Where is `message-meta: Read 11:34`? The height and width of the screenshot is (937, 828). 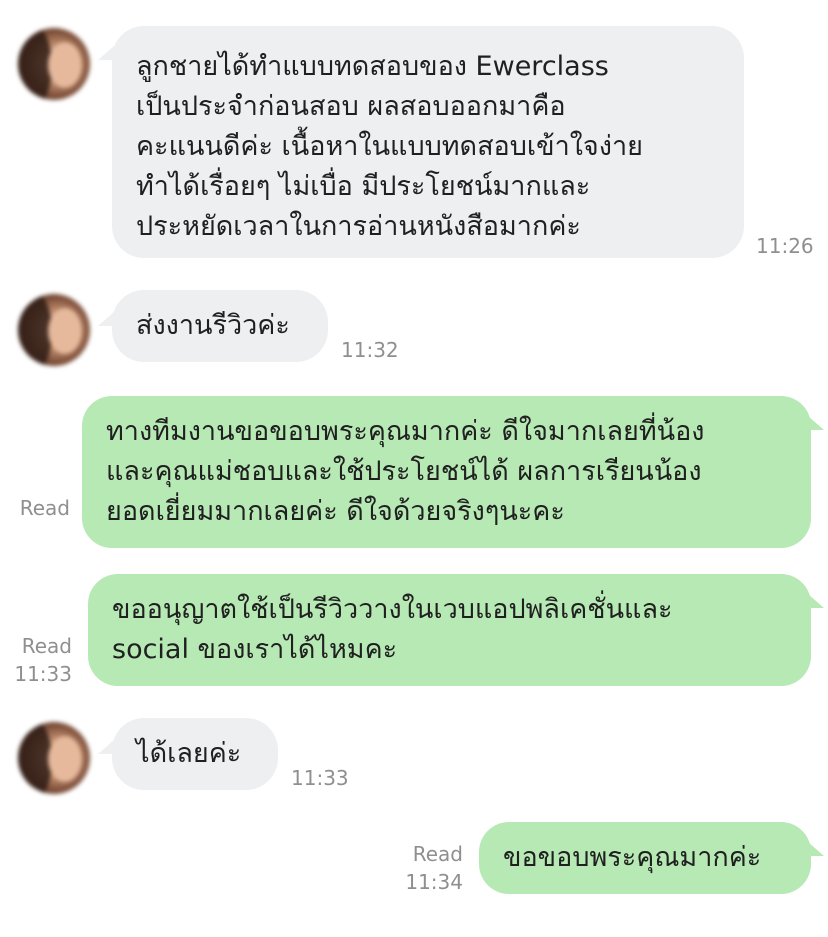
message-meta: Read 11:34 is located at coordinates (428, 868).